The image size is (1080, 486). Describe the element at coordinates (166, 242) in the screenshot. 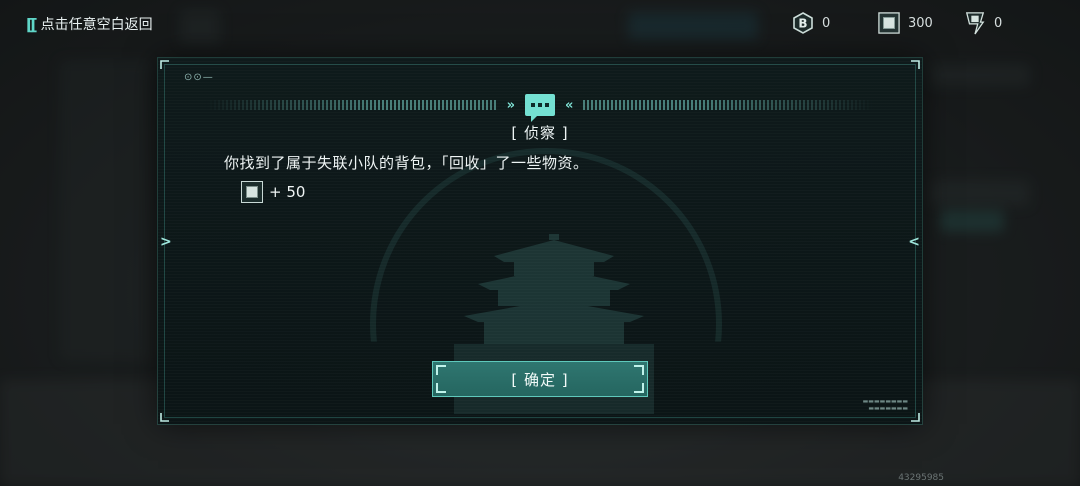

I see `side-arrow-right-icon: >` at that location.